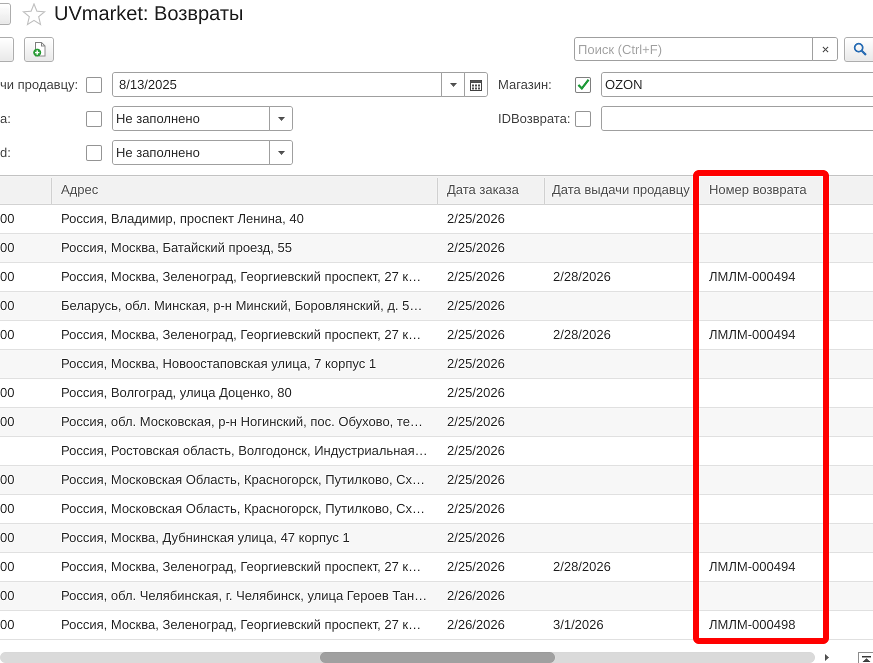  Describe the element at coordinates (149, 14) in the screenshot. I see `window-title: UVmarket: Возвраты` at that location.